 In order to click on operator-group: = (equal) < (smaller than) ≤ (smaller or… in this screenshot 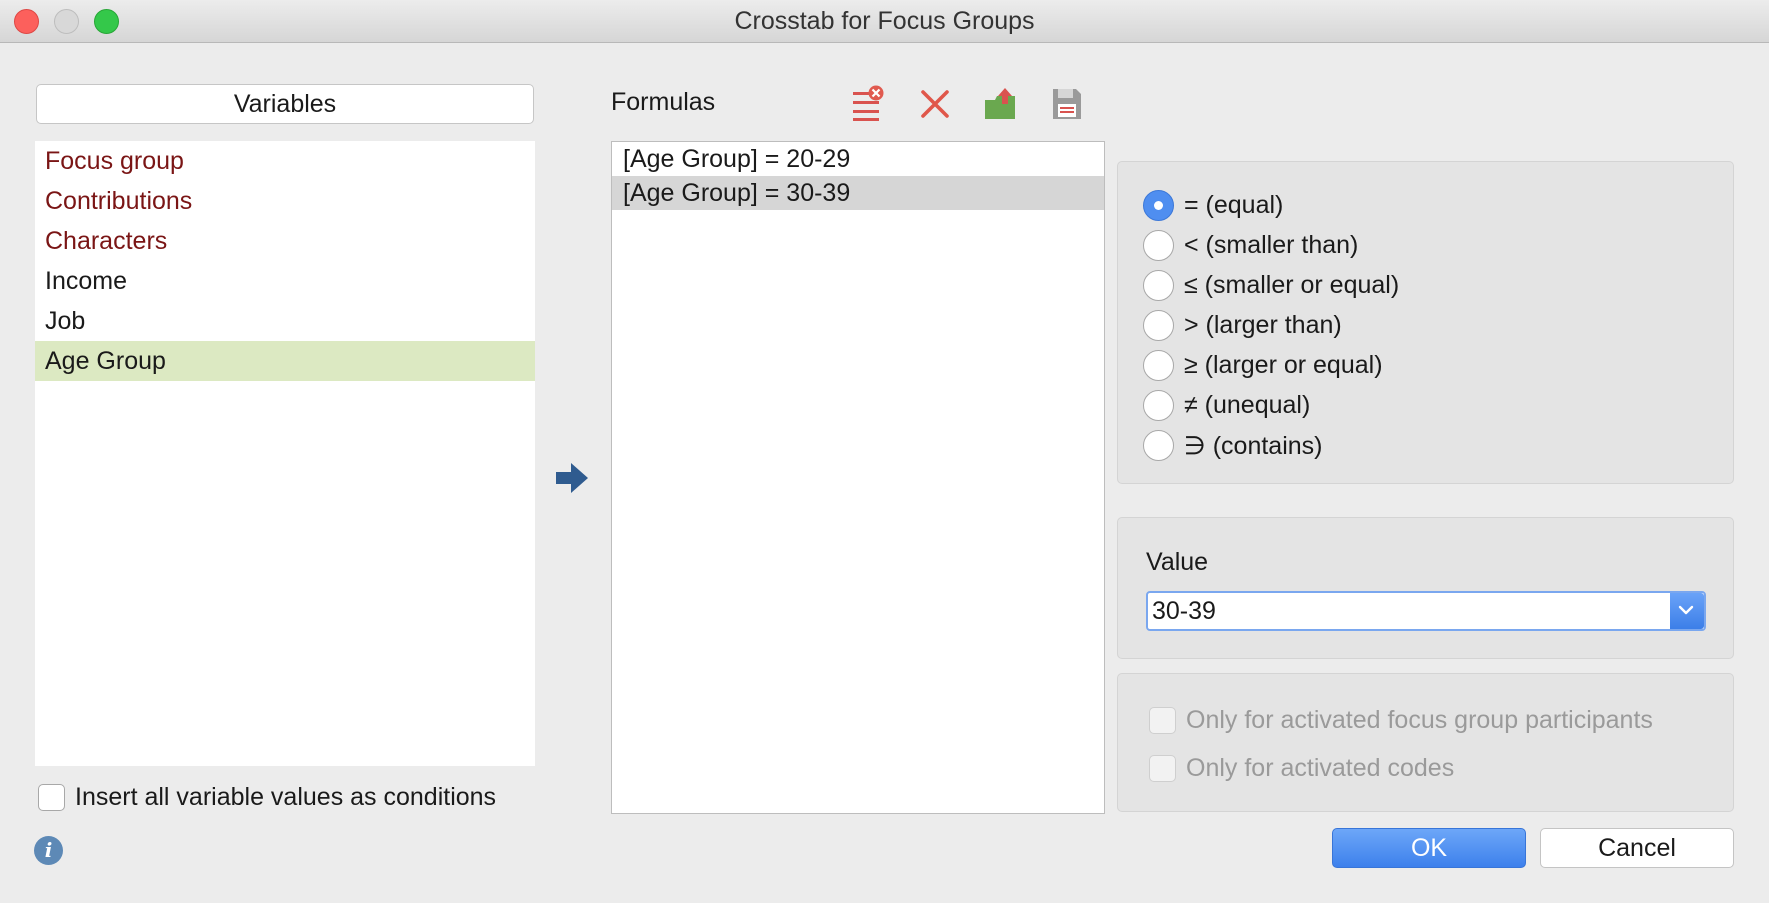, I will do `click(1425, 322)`.